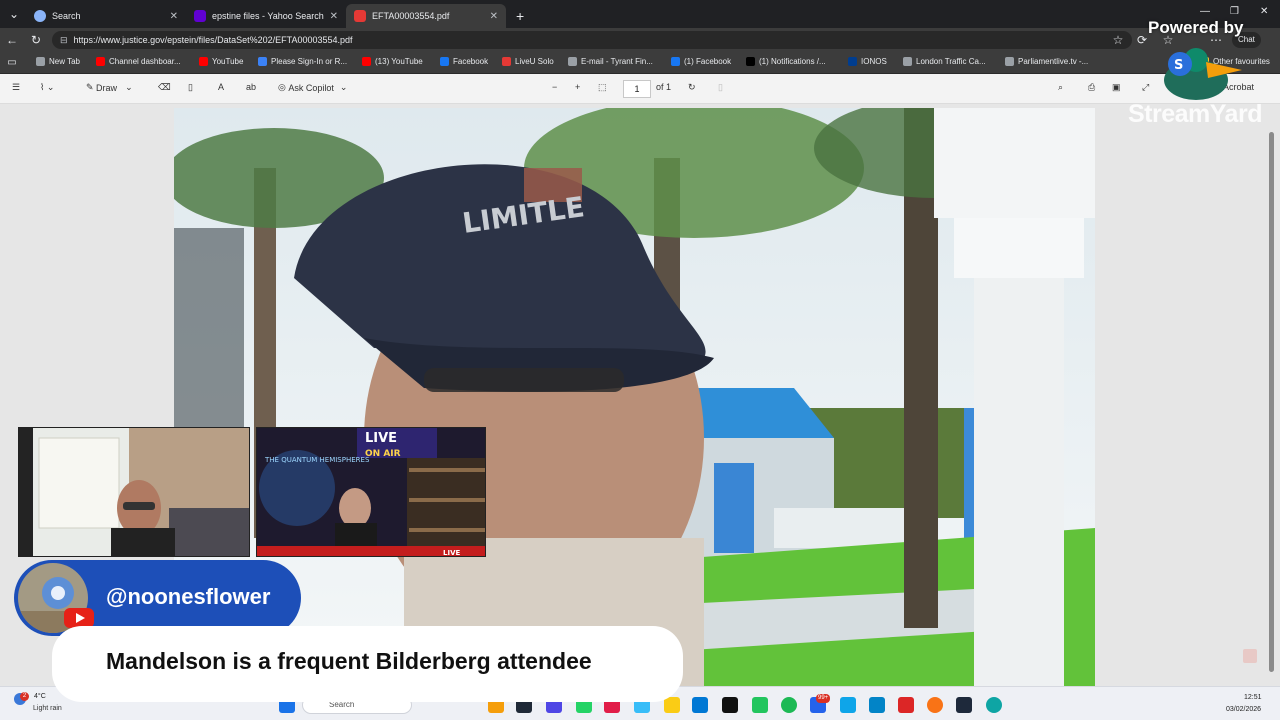  I want to click on bookmark-item: New Tab, so click(58, 61).